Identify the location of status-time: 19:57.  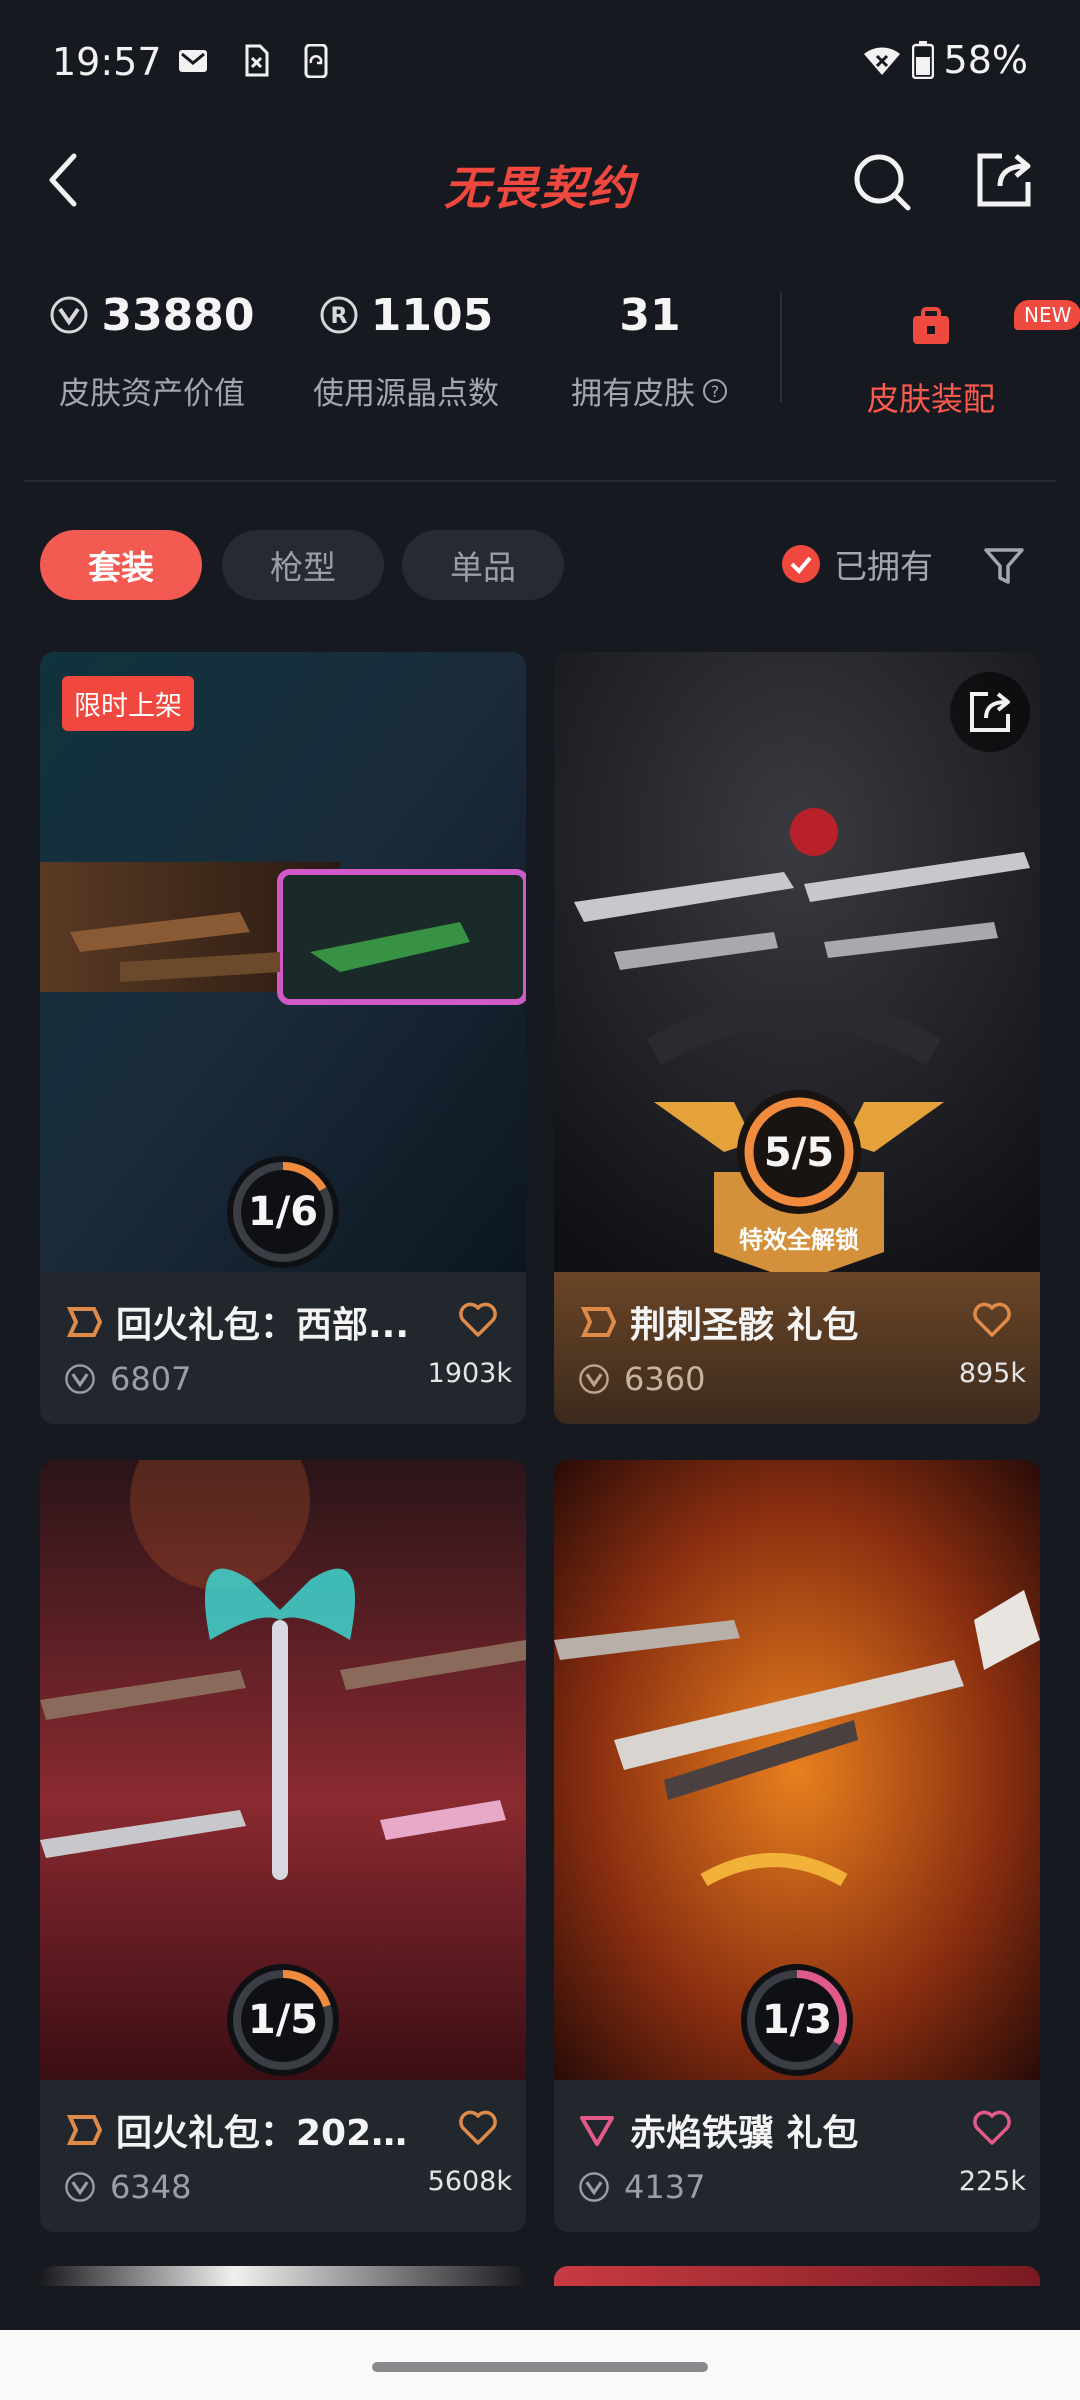
(107, 62).